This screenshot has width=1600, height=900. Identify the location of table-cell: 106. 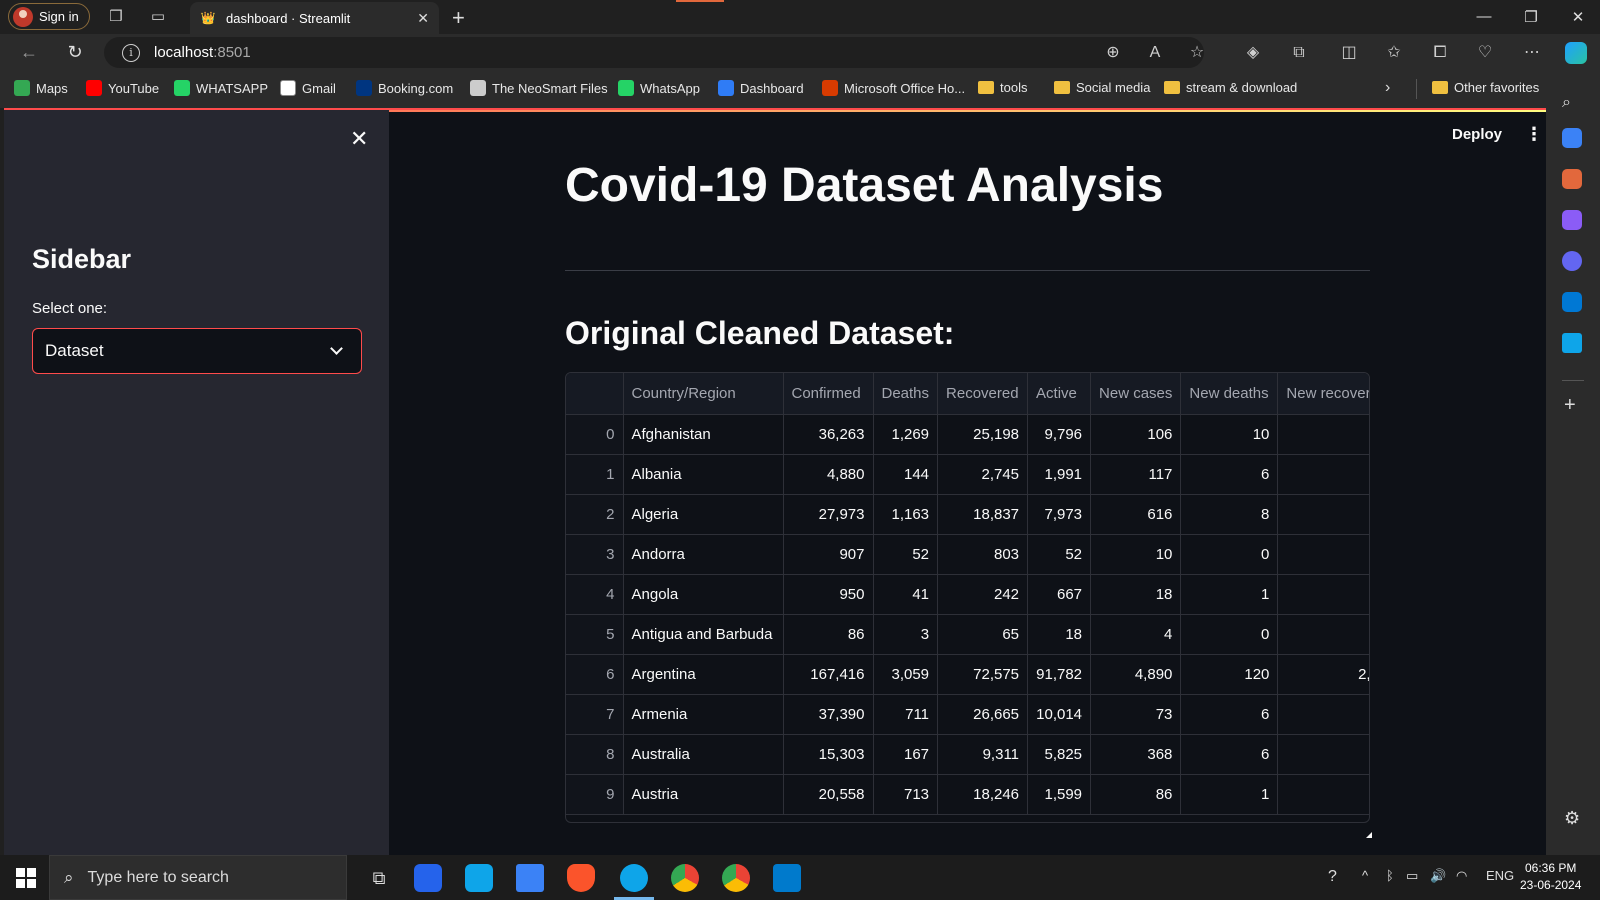
(1136, 434).